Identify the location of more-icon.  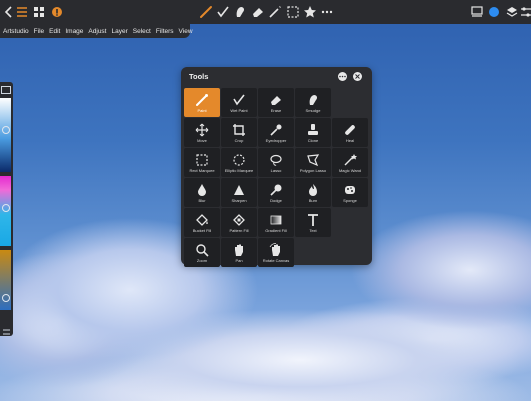
(327, 12).